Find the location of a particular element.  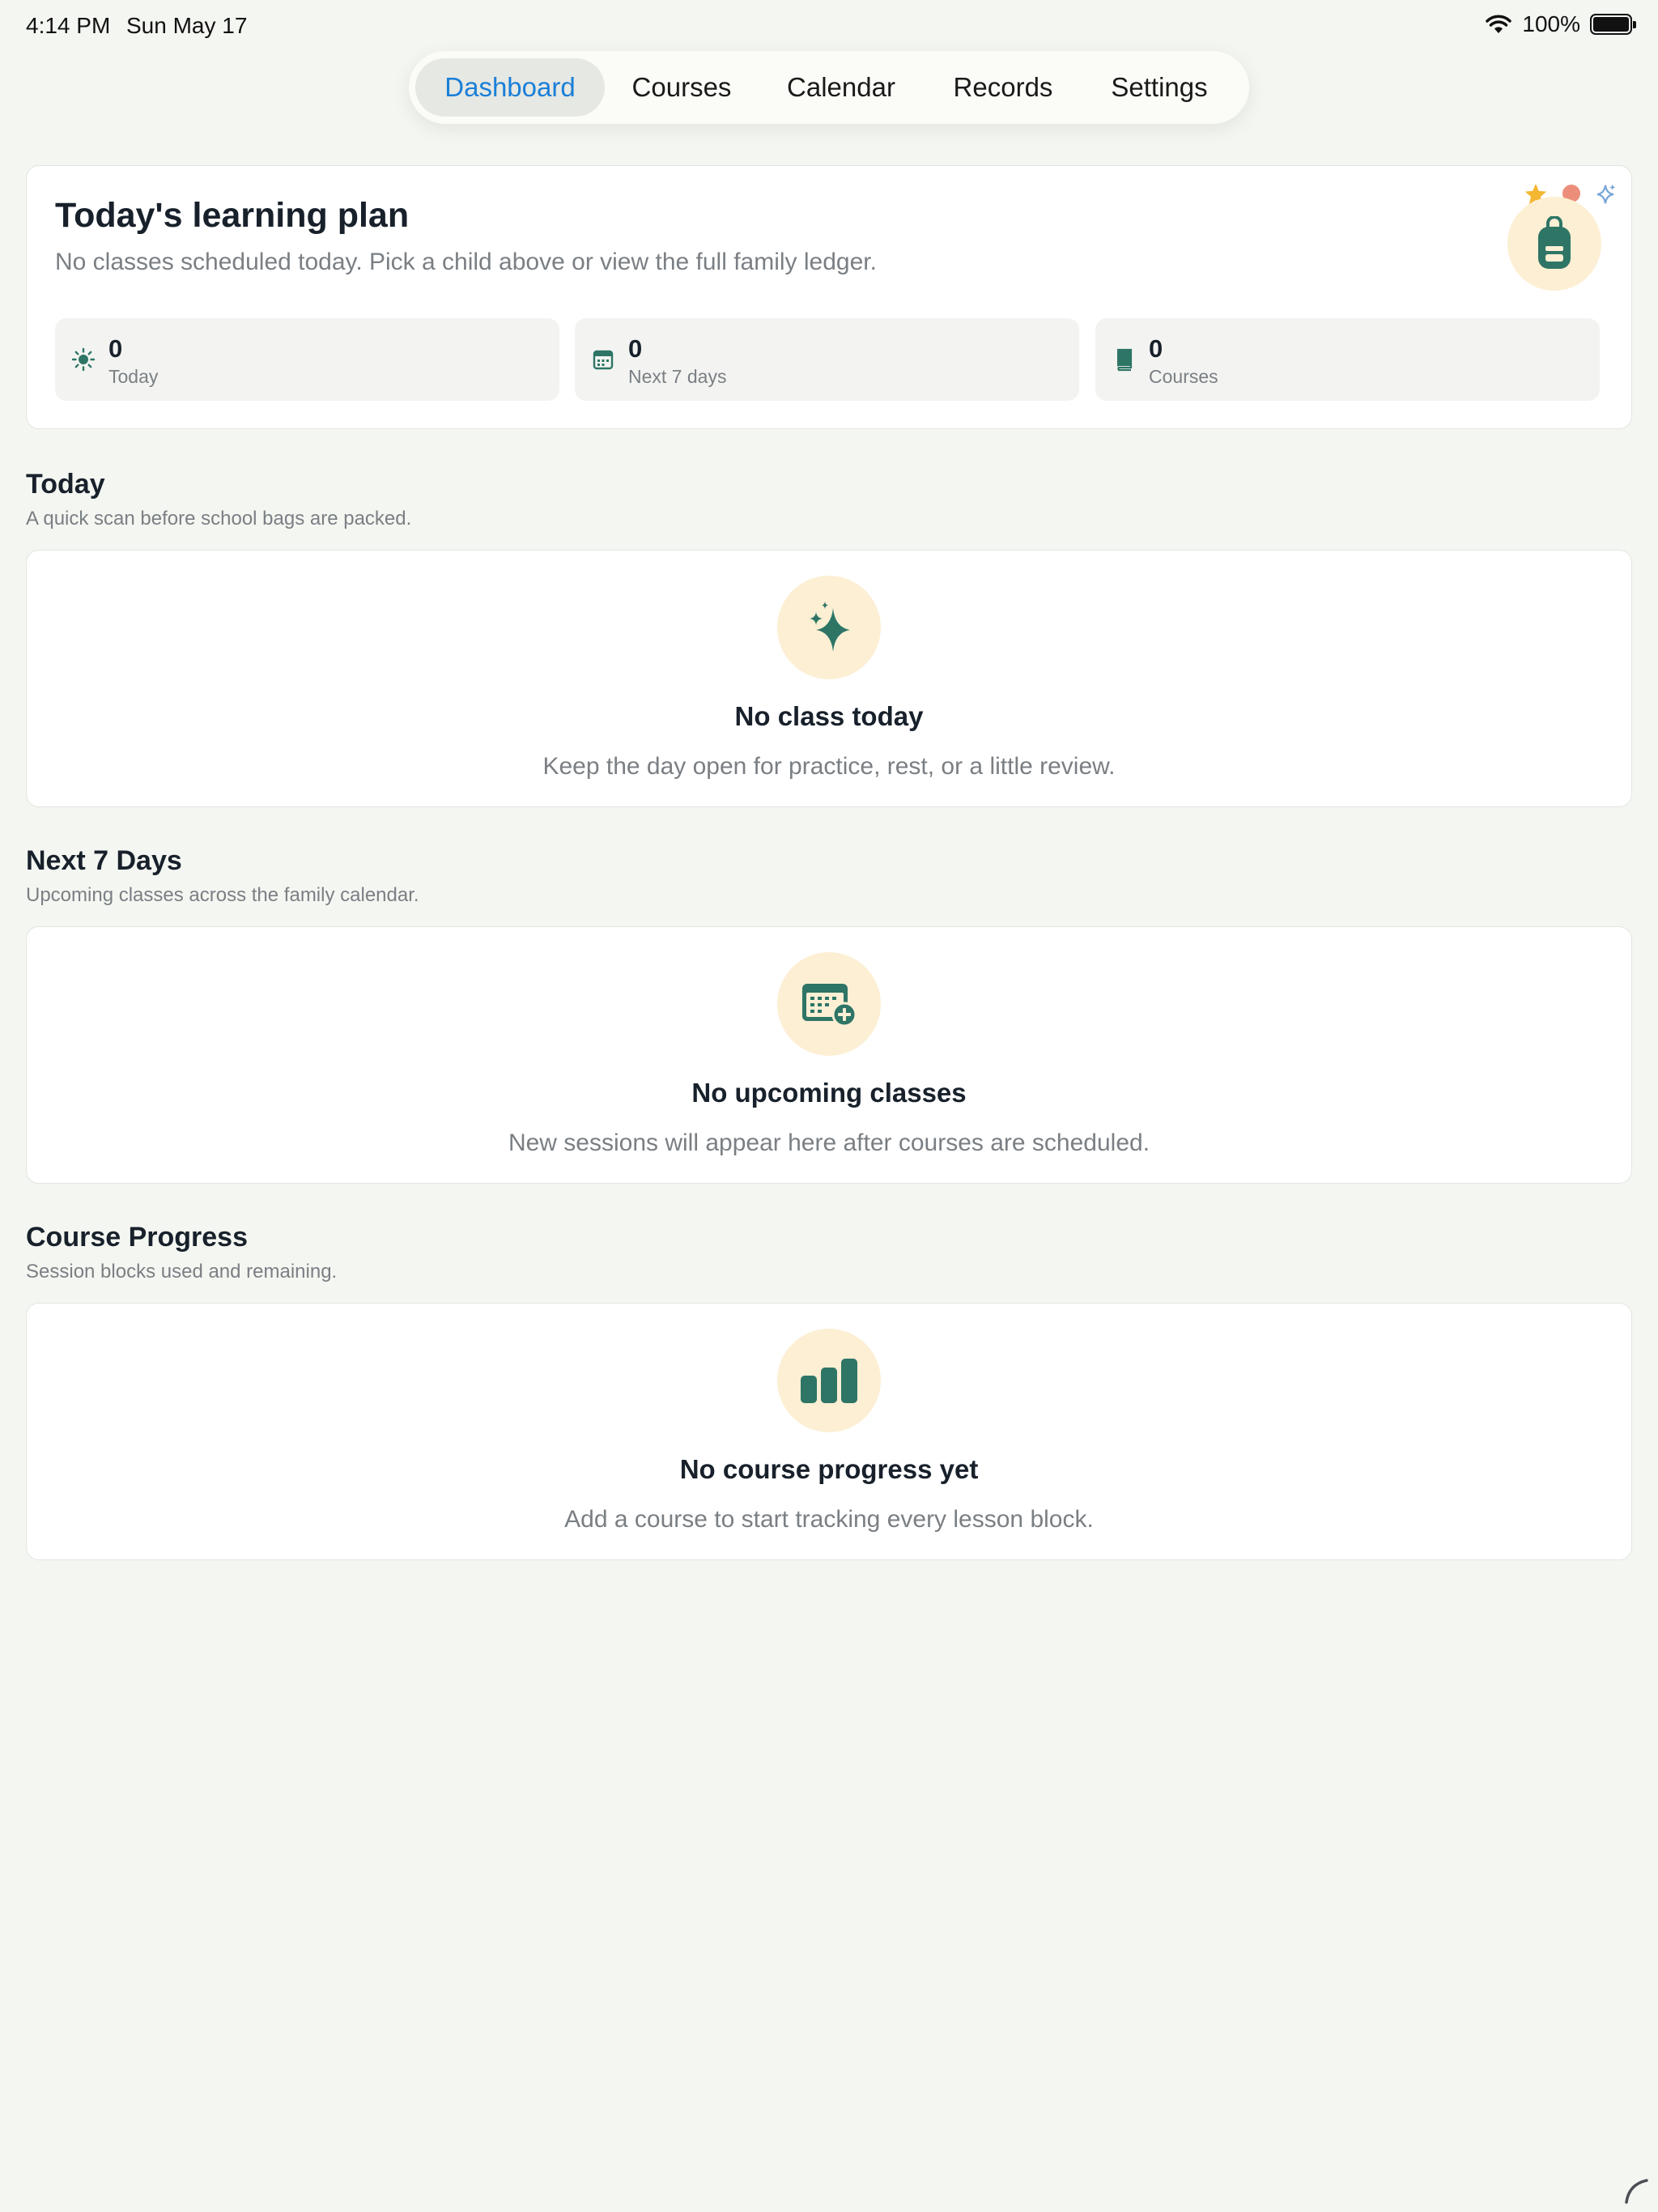

sparkles-icon is located at coordinates (830, 627).